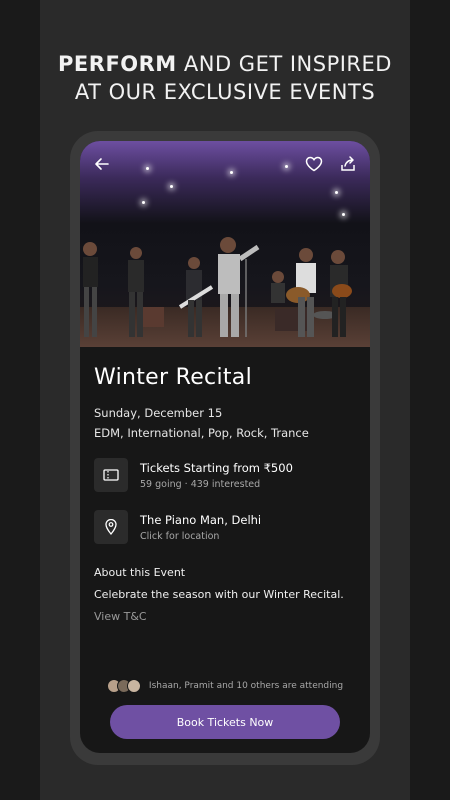 The height and width of the screenshot is (800, 450). I want to click on venue-hint: Click for location, so click(180, 536).